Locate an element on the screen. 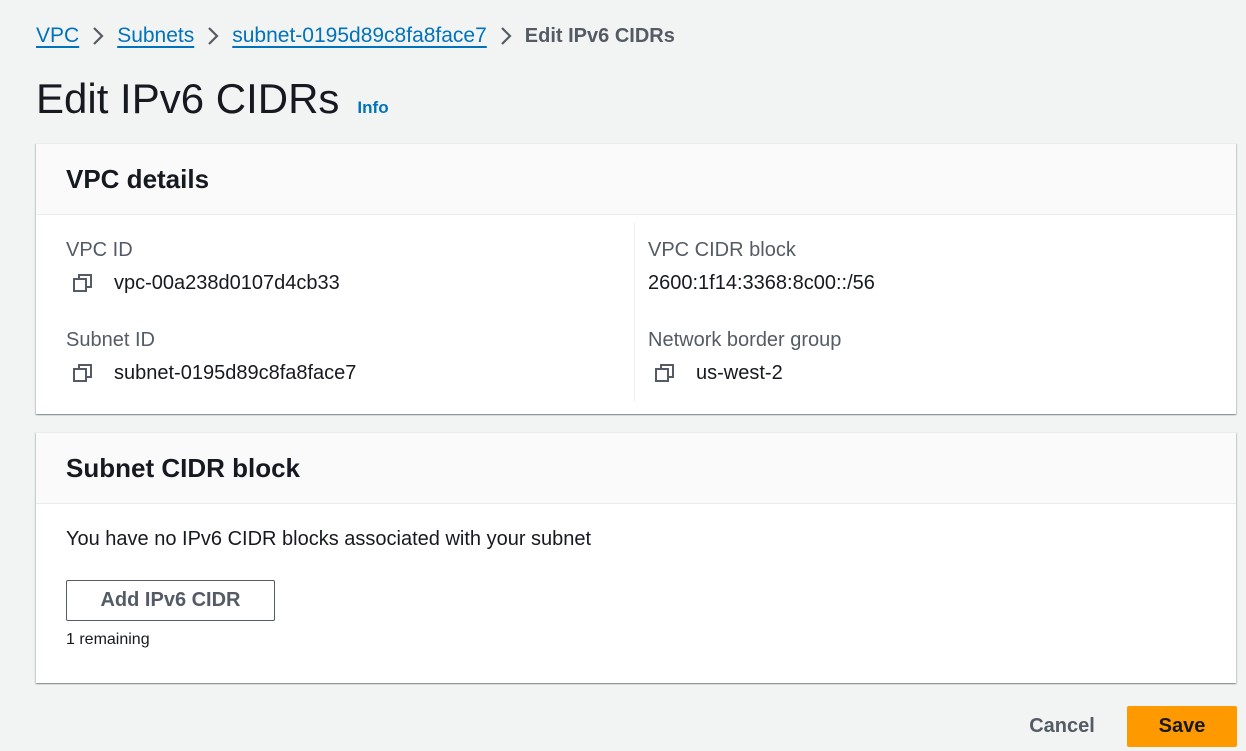 The height and width of the screenshot is (751, 1246). subnet-id-value: subnet-0195d89c8fa8face7 is located at coordinates (235, 373).